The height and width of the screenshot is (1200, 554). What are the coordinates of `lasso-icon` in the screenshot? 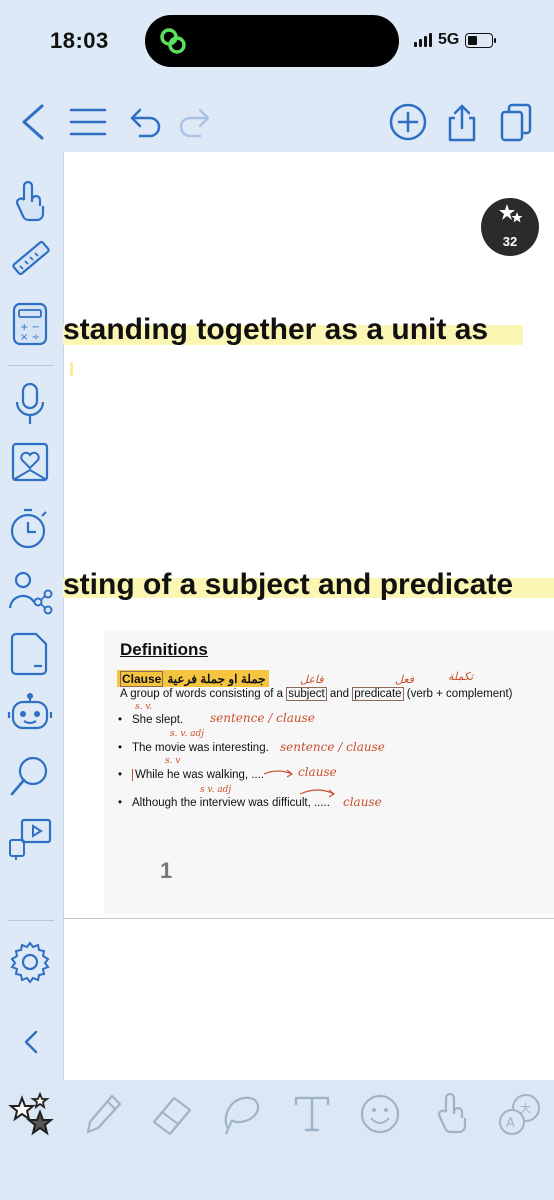 It's located at (242, 1114).